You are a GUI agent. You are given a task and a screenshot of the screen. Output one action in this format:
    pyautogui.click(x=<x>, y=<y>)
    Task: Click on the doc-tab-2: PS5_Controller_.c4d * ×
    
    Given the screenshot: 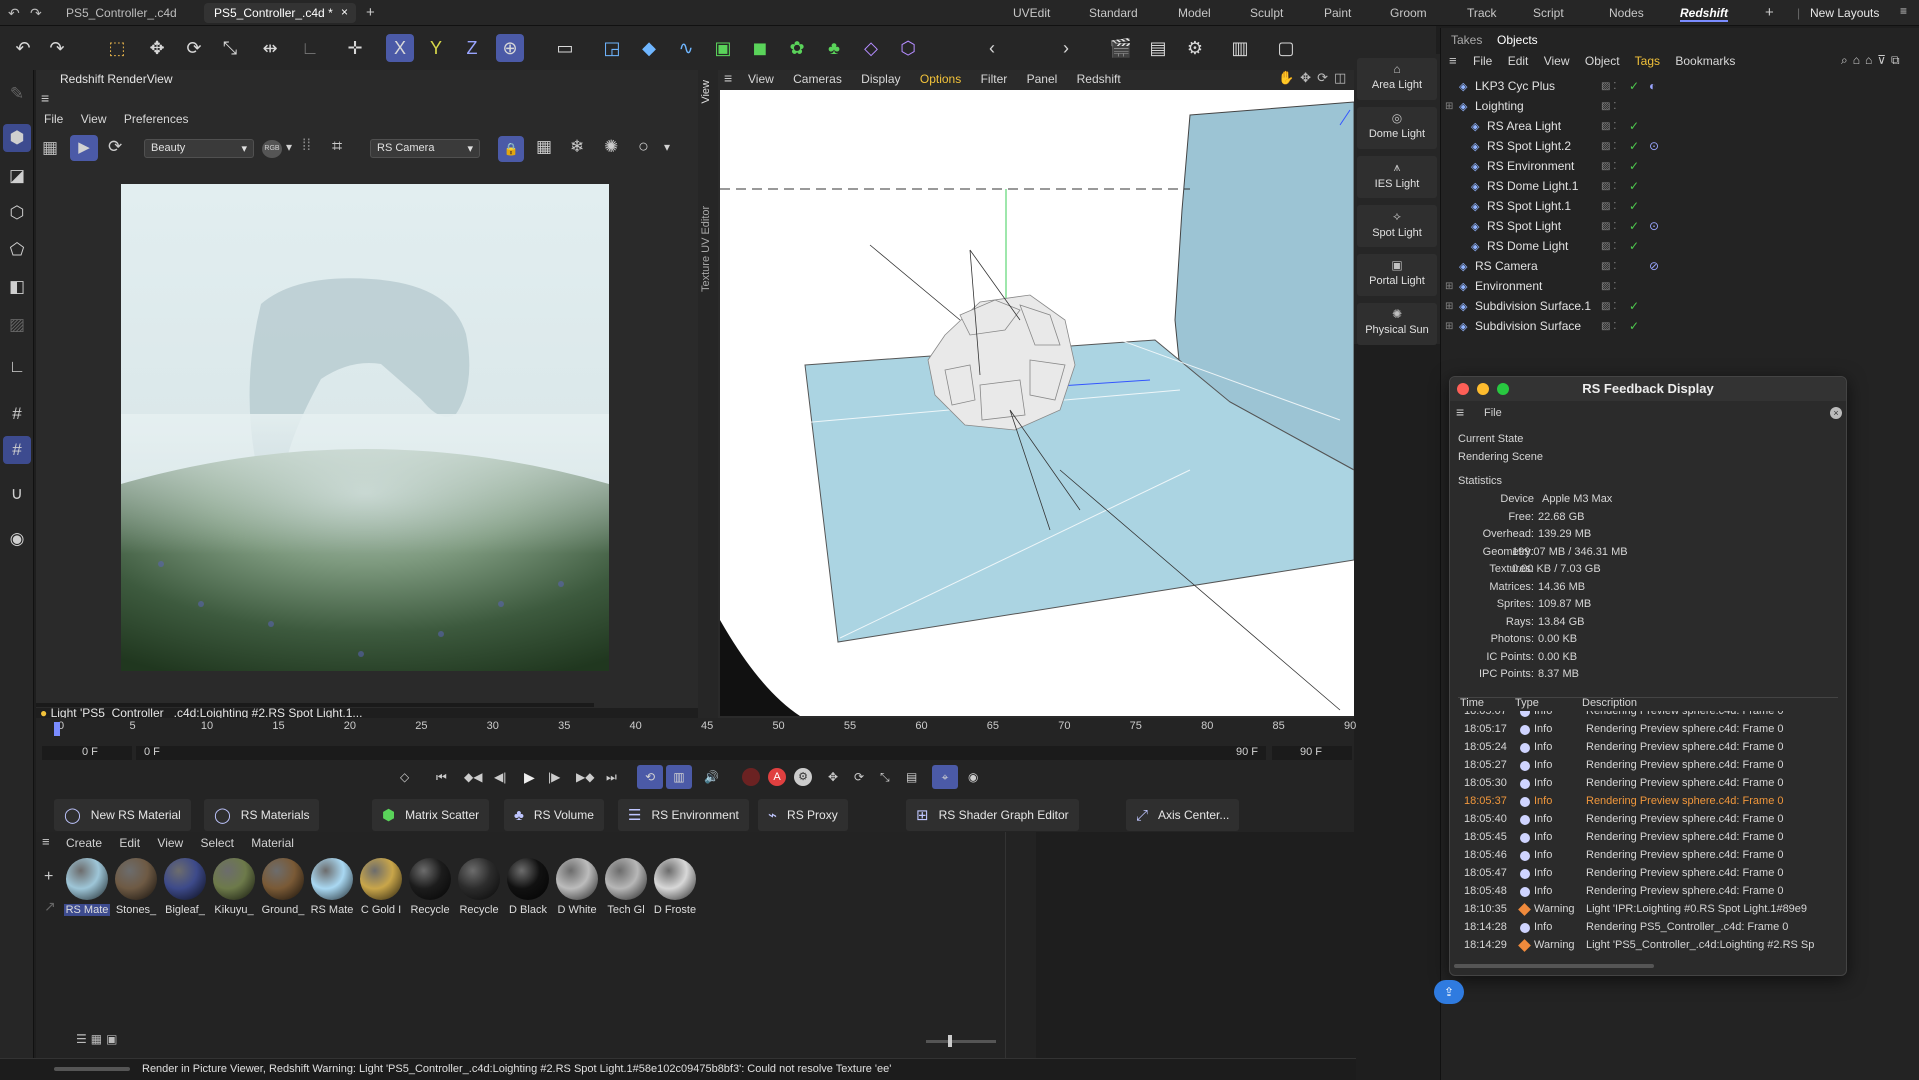 What is the action you would take?
    pyautogui.click(x=280, y=13)
    